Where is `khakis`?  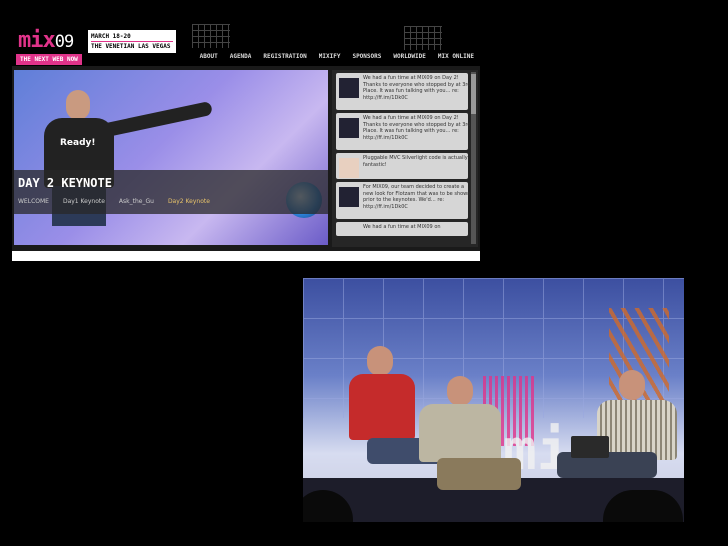 khakis is located at coordinates (479, 474).